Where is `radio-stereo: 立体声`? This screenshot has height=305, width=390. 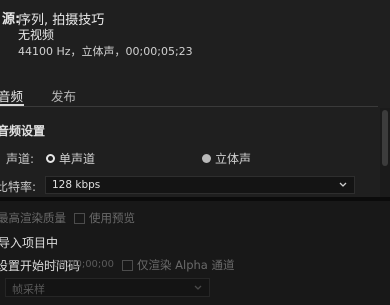 radio-stereo: 立体声 is located at coordinates (226, 158).